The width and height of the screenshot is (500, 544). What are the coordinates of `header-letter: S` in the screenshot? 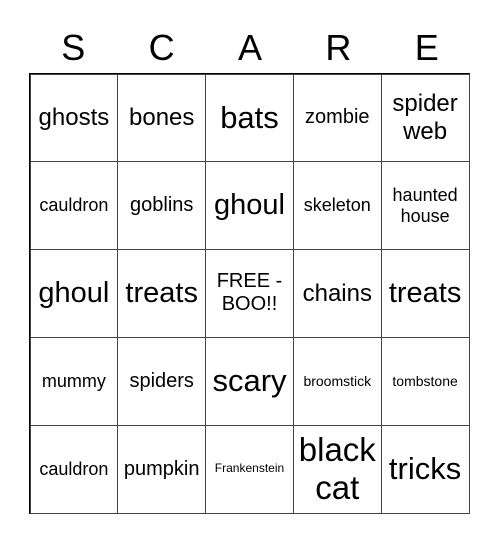 It's located at (73, 47).